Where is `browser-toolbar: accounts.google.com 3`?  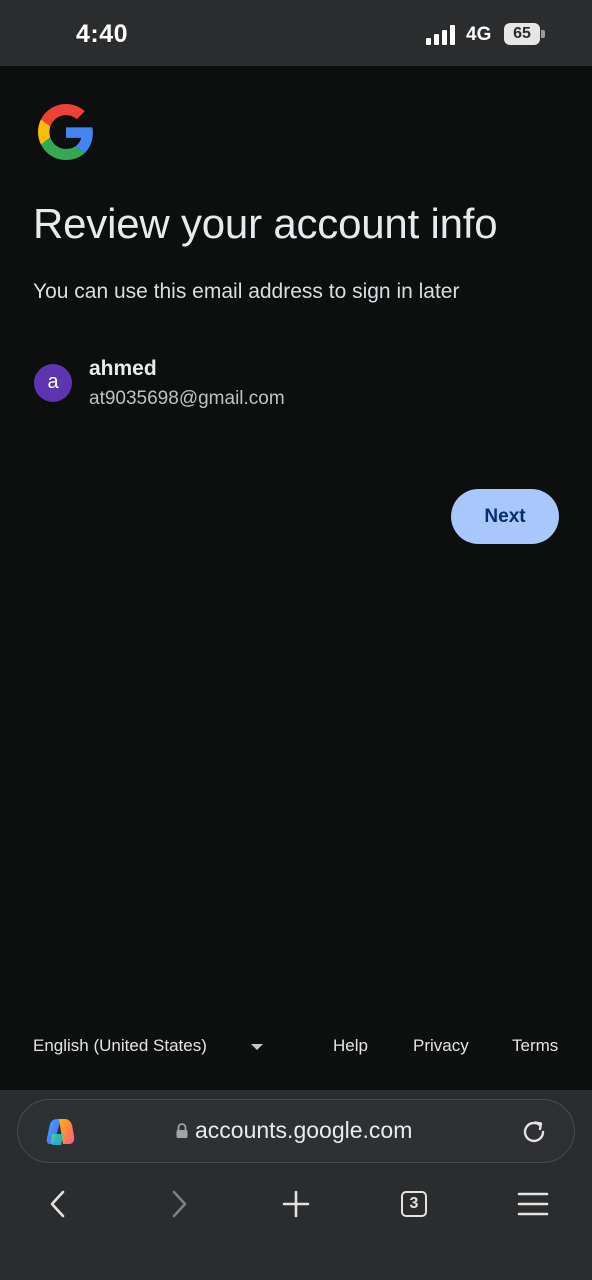 browser-toolbar: accounts.google.com 3 is located at coordinates (296, 1185).